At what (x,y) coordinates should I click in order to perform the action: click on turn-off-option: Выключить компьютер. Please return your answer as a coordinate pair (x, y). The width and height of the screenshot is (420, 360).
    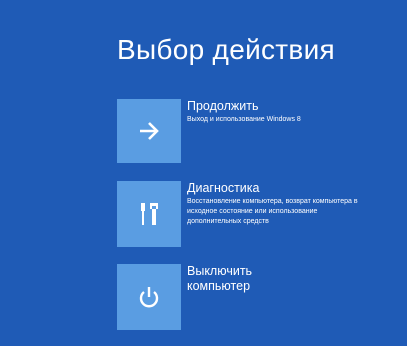
    Looking at the image, I should click on (247, 298).